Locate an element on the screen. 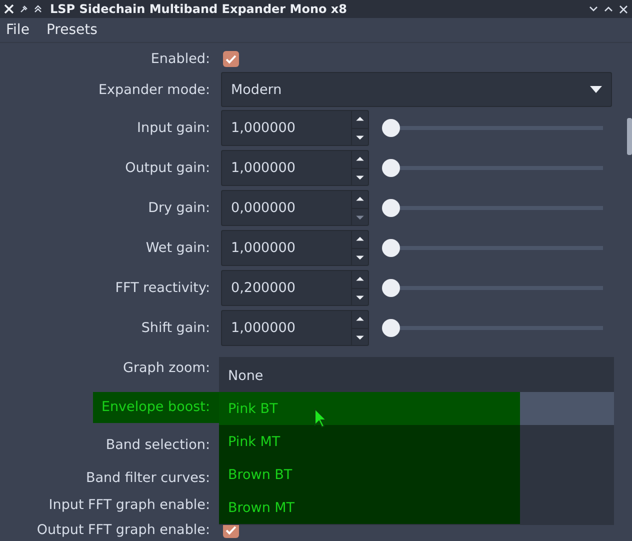 This screenshot has width=632, height=541. field-label: Envelope boost: is located at coordinates (156, 407).